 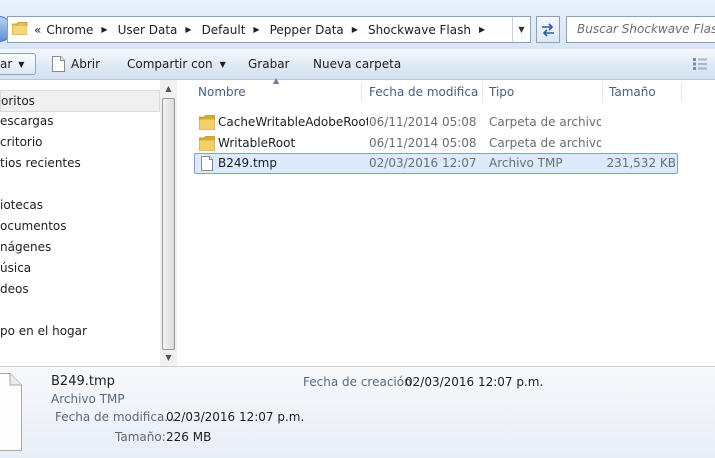 I want to click on nav-item-recent-places: tios recientes, so click(x=40, y=163).